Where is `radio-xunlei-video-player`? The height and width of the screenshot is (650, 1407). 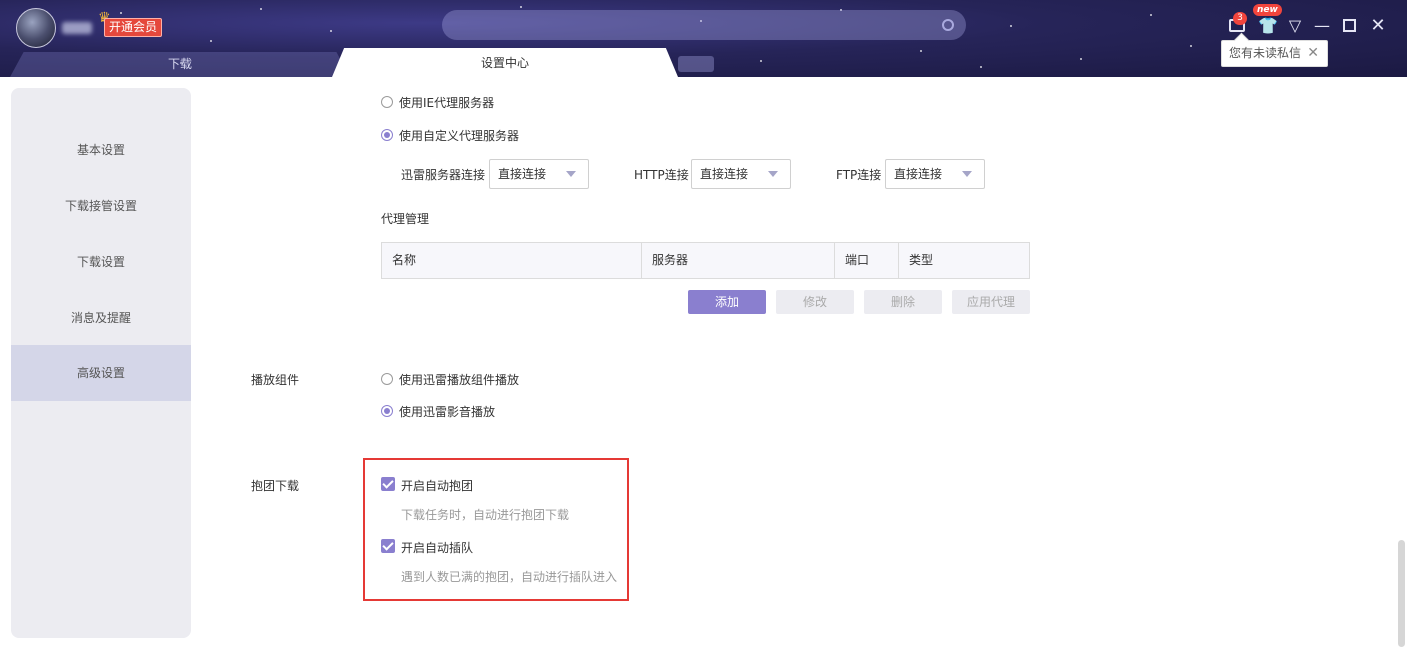 radio-xunlei-video-player is located at coordinates (387, 411).